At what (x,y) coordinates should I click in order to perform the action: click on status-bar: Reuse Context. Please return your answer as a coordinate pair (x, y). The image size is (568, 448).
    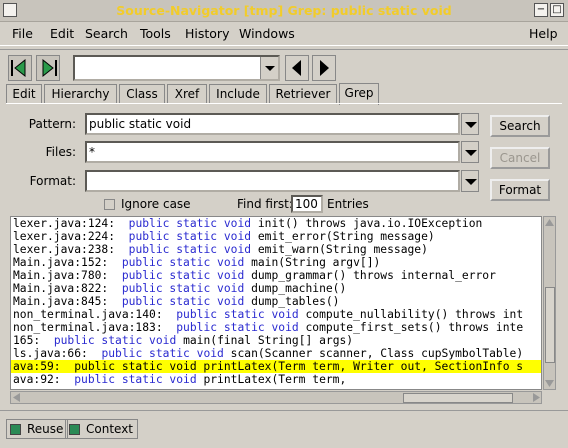
    Looking at the image, I should click on (284, 429).